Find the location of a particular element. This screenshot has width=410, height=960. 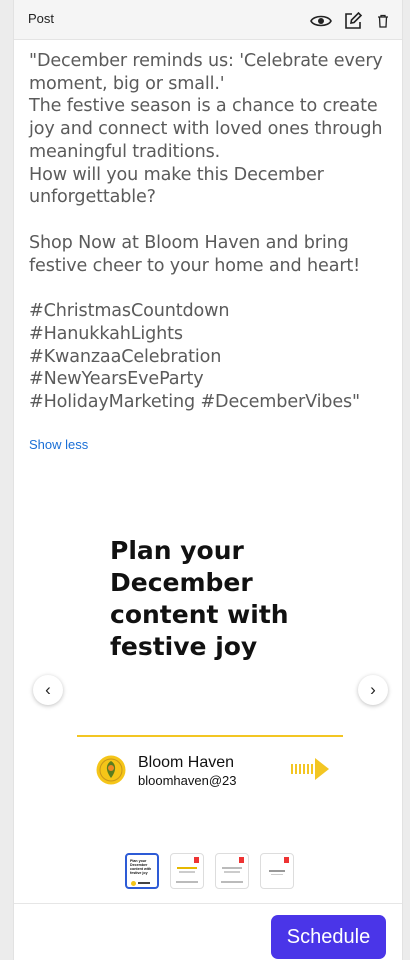

brand-handle: bloomhaven@23 is located at coordinates (187, 780).